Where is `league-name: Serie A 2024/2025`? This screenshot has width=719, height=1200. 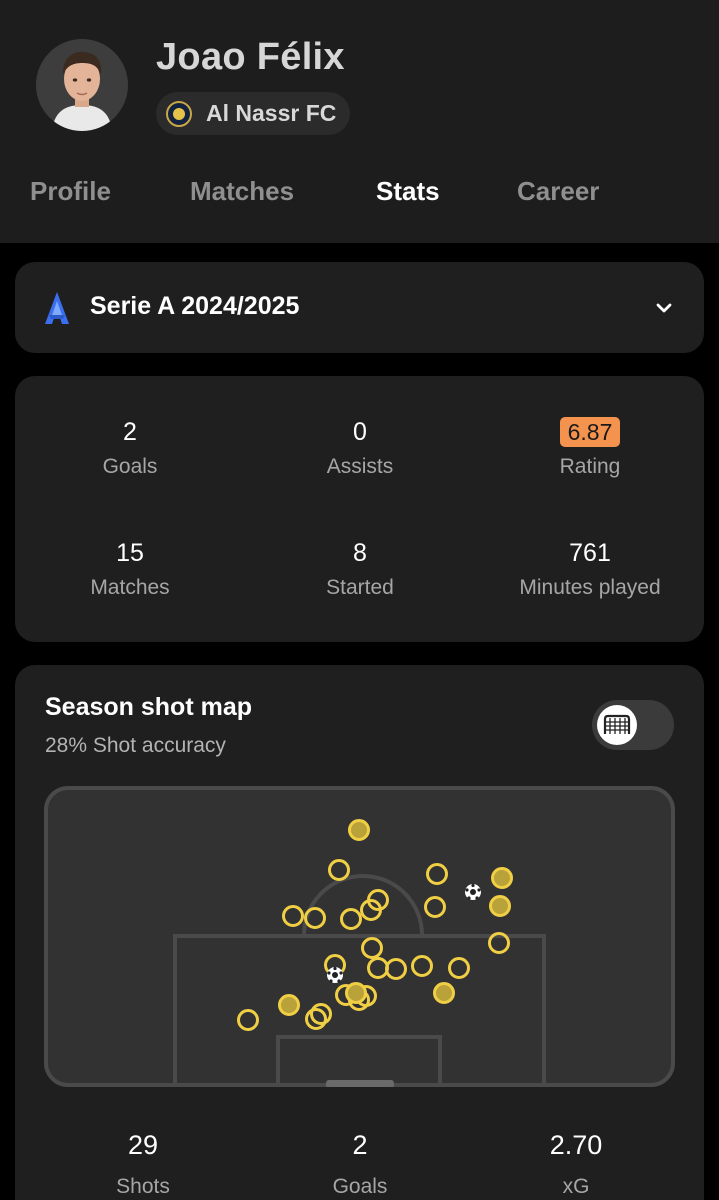 league-name: Serie A 2024/2025 is located at coordinates (195, 306).